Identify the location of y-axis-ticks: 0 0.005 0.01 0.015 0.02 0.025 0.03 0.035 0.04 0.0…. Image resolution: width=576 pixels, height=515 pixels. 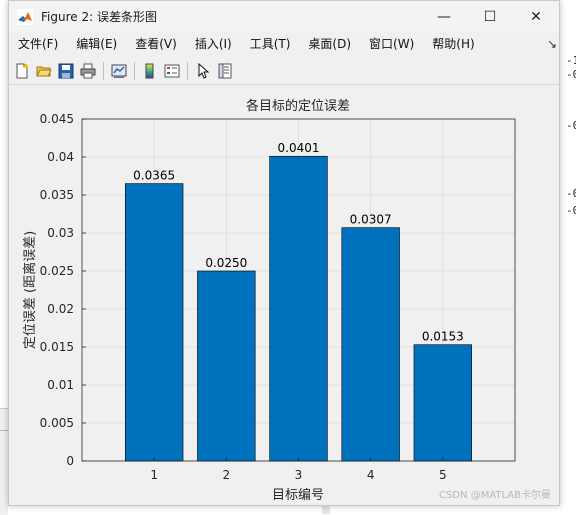
(63, 290).